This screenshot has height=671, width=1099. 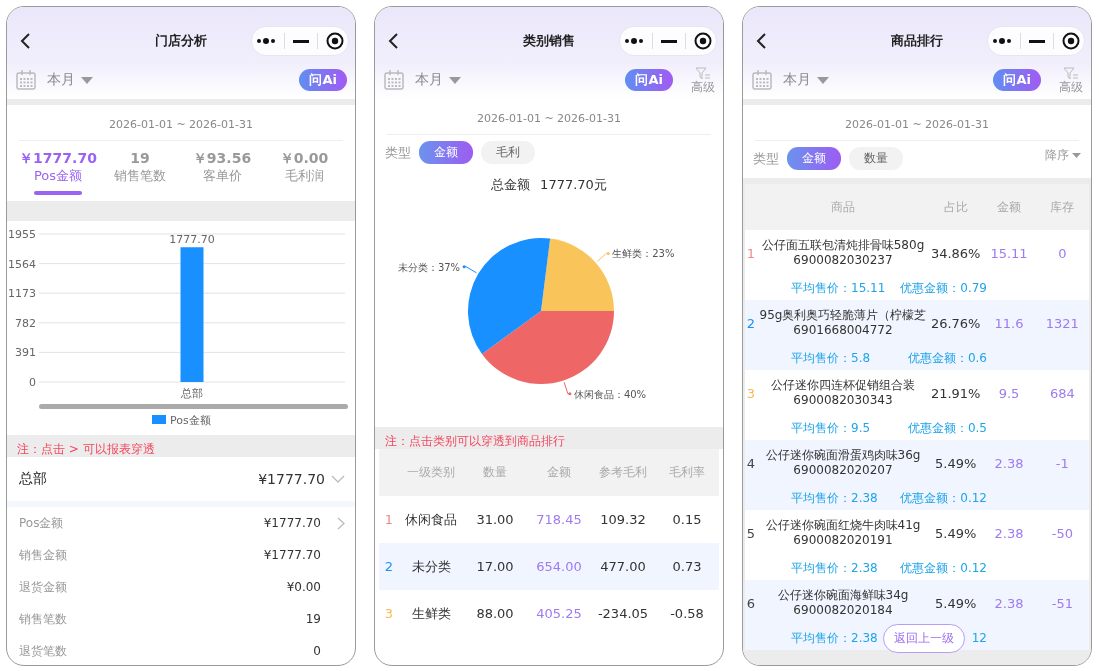 What do you see at coordinates (1062, 253) in the screenshot?
I see `table-cell-text: 0` at bounding box center [1062, 253].